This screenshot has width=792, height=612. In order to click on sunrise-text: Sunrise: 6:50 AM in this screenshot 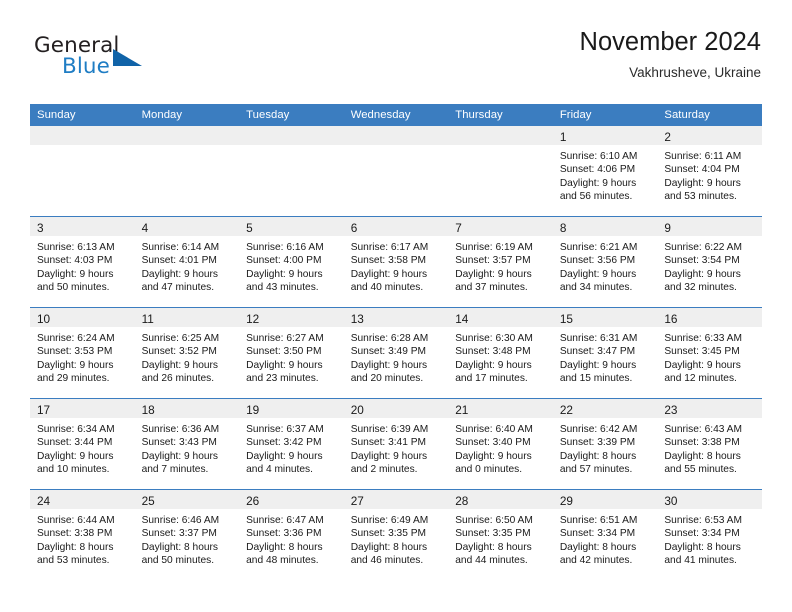, I will do `click(494, 520)`.